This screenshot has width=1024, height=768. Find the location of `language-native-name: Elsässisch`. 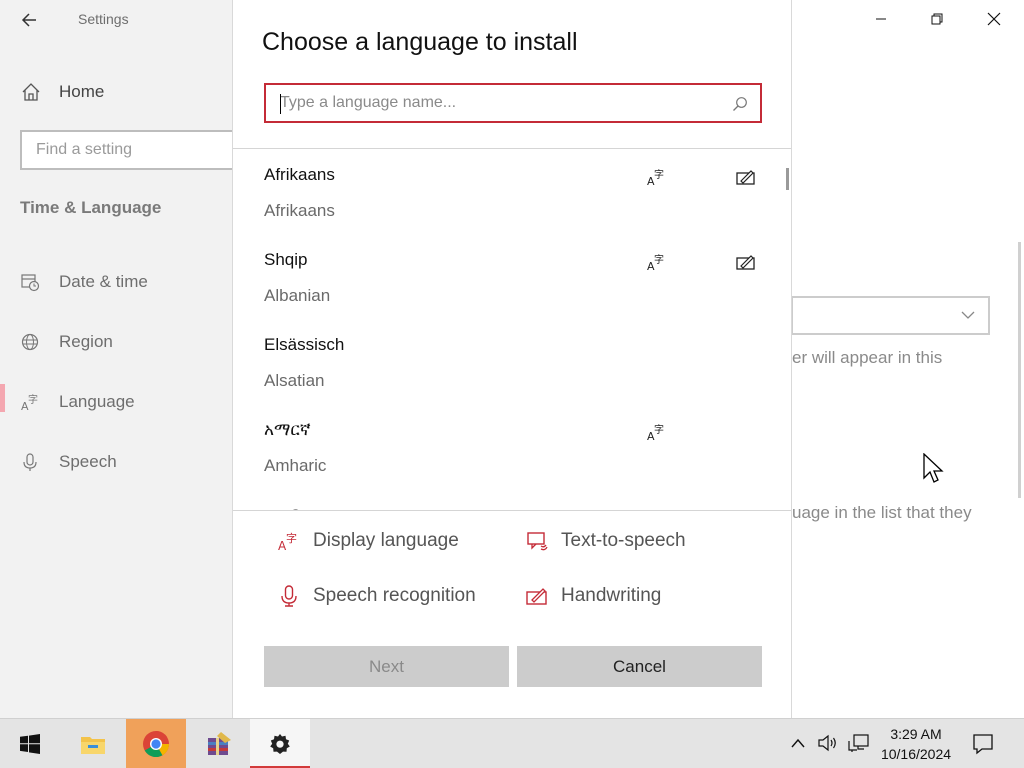

language-native-name: Elsässisch is located at coordinates (304, 344).